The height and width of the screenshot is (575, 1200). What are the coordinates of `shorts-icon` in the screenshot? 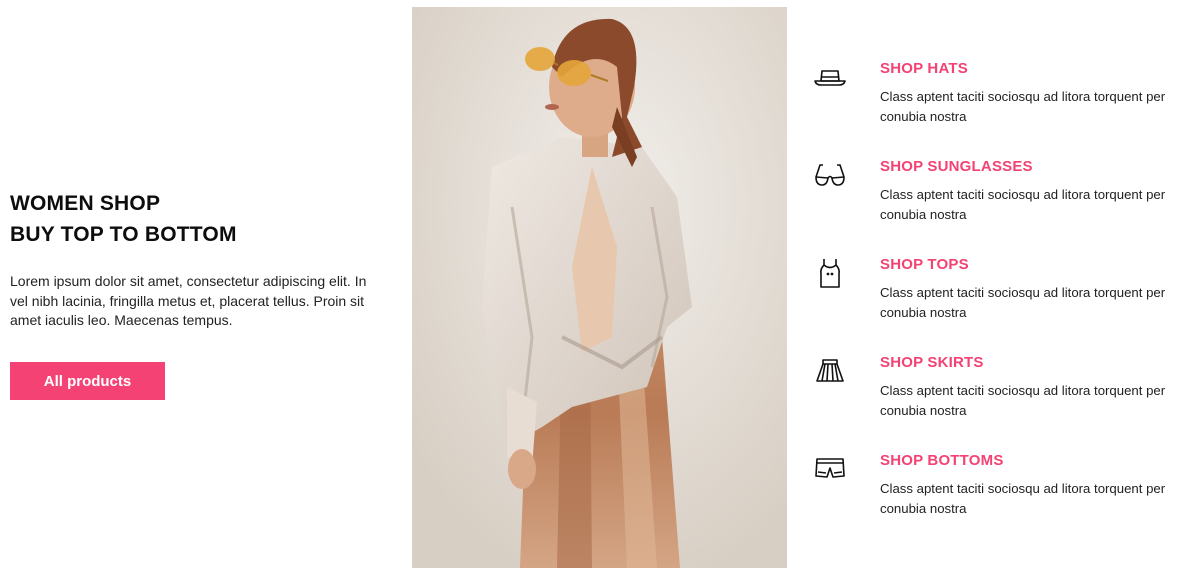 It's located at (830, 469).